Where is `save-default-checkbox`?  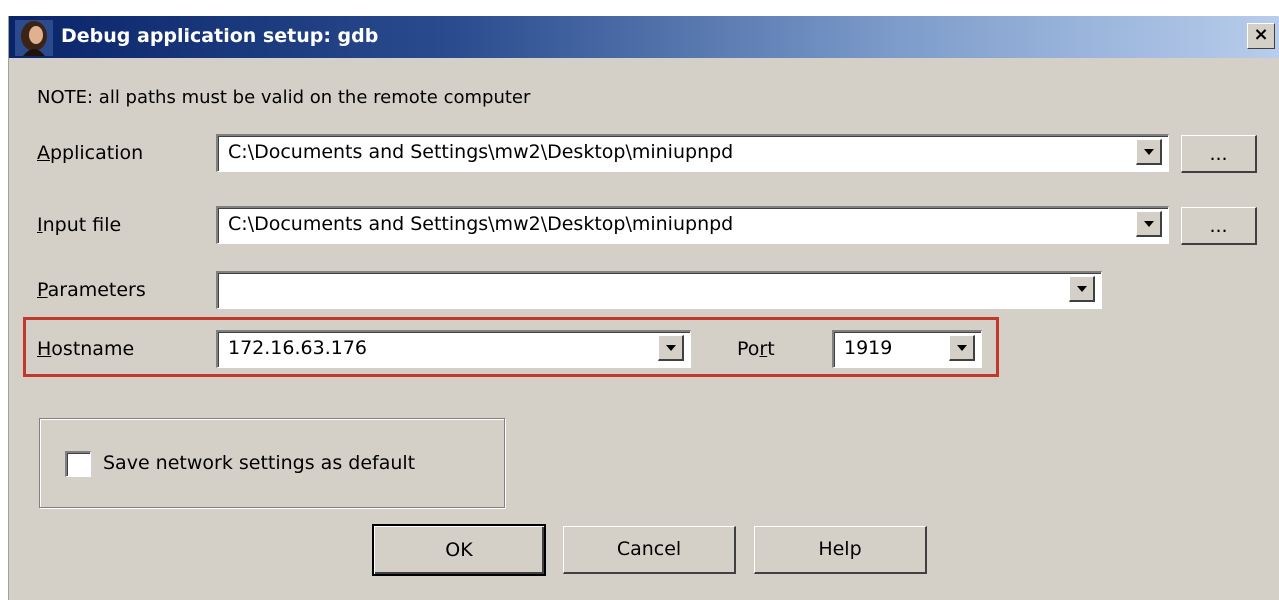
save-default-checkbox is located at coordinates (78, 464).